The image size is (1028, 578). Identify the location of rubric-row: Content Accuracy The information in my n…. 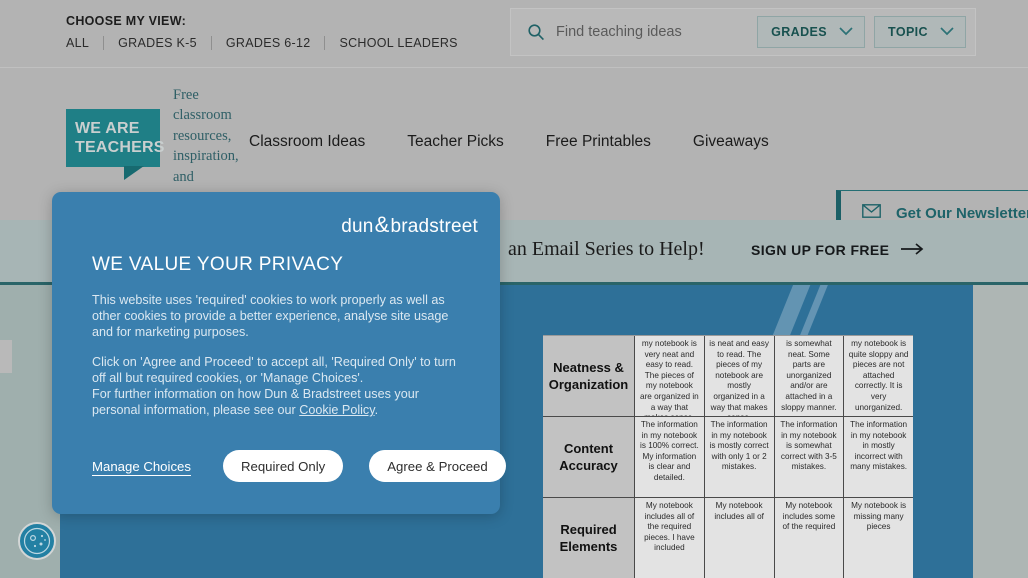
(728, 457).